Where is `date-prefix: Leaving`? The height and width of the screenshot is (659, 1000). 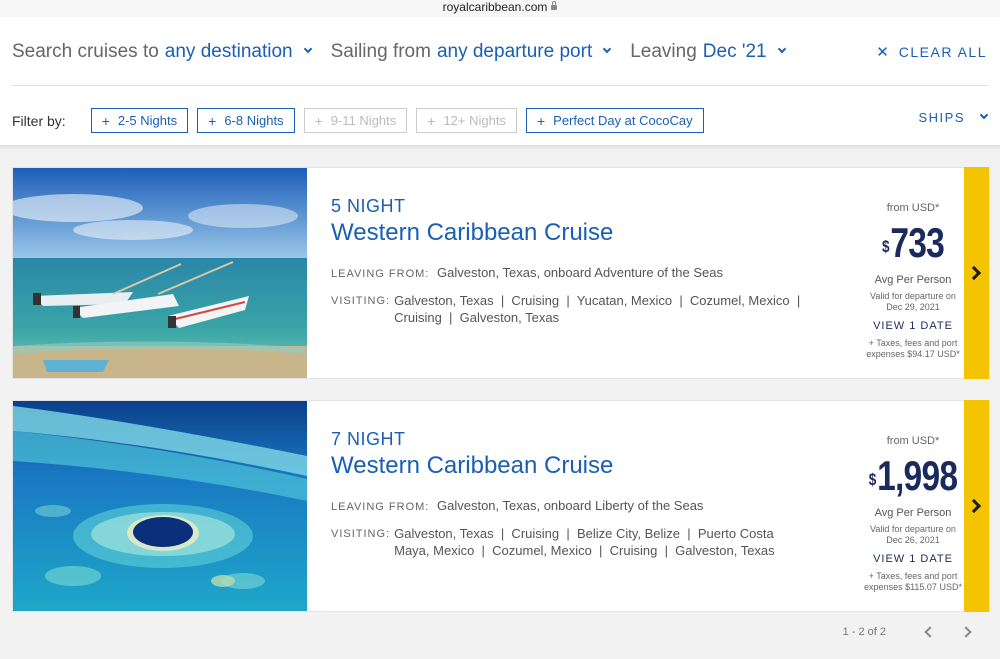 date-prefix: Leaving is located at coordinates (663, 51).